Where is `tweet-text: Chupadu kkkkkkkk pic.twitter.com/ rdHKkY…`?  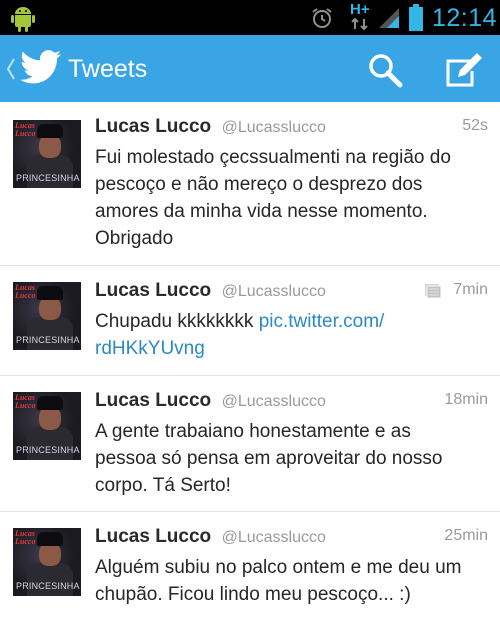 tweet-text: Chupadu kkkkkkkk pic.twitter.com/ rdHKkY… is located at coordinates (292, 335).